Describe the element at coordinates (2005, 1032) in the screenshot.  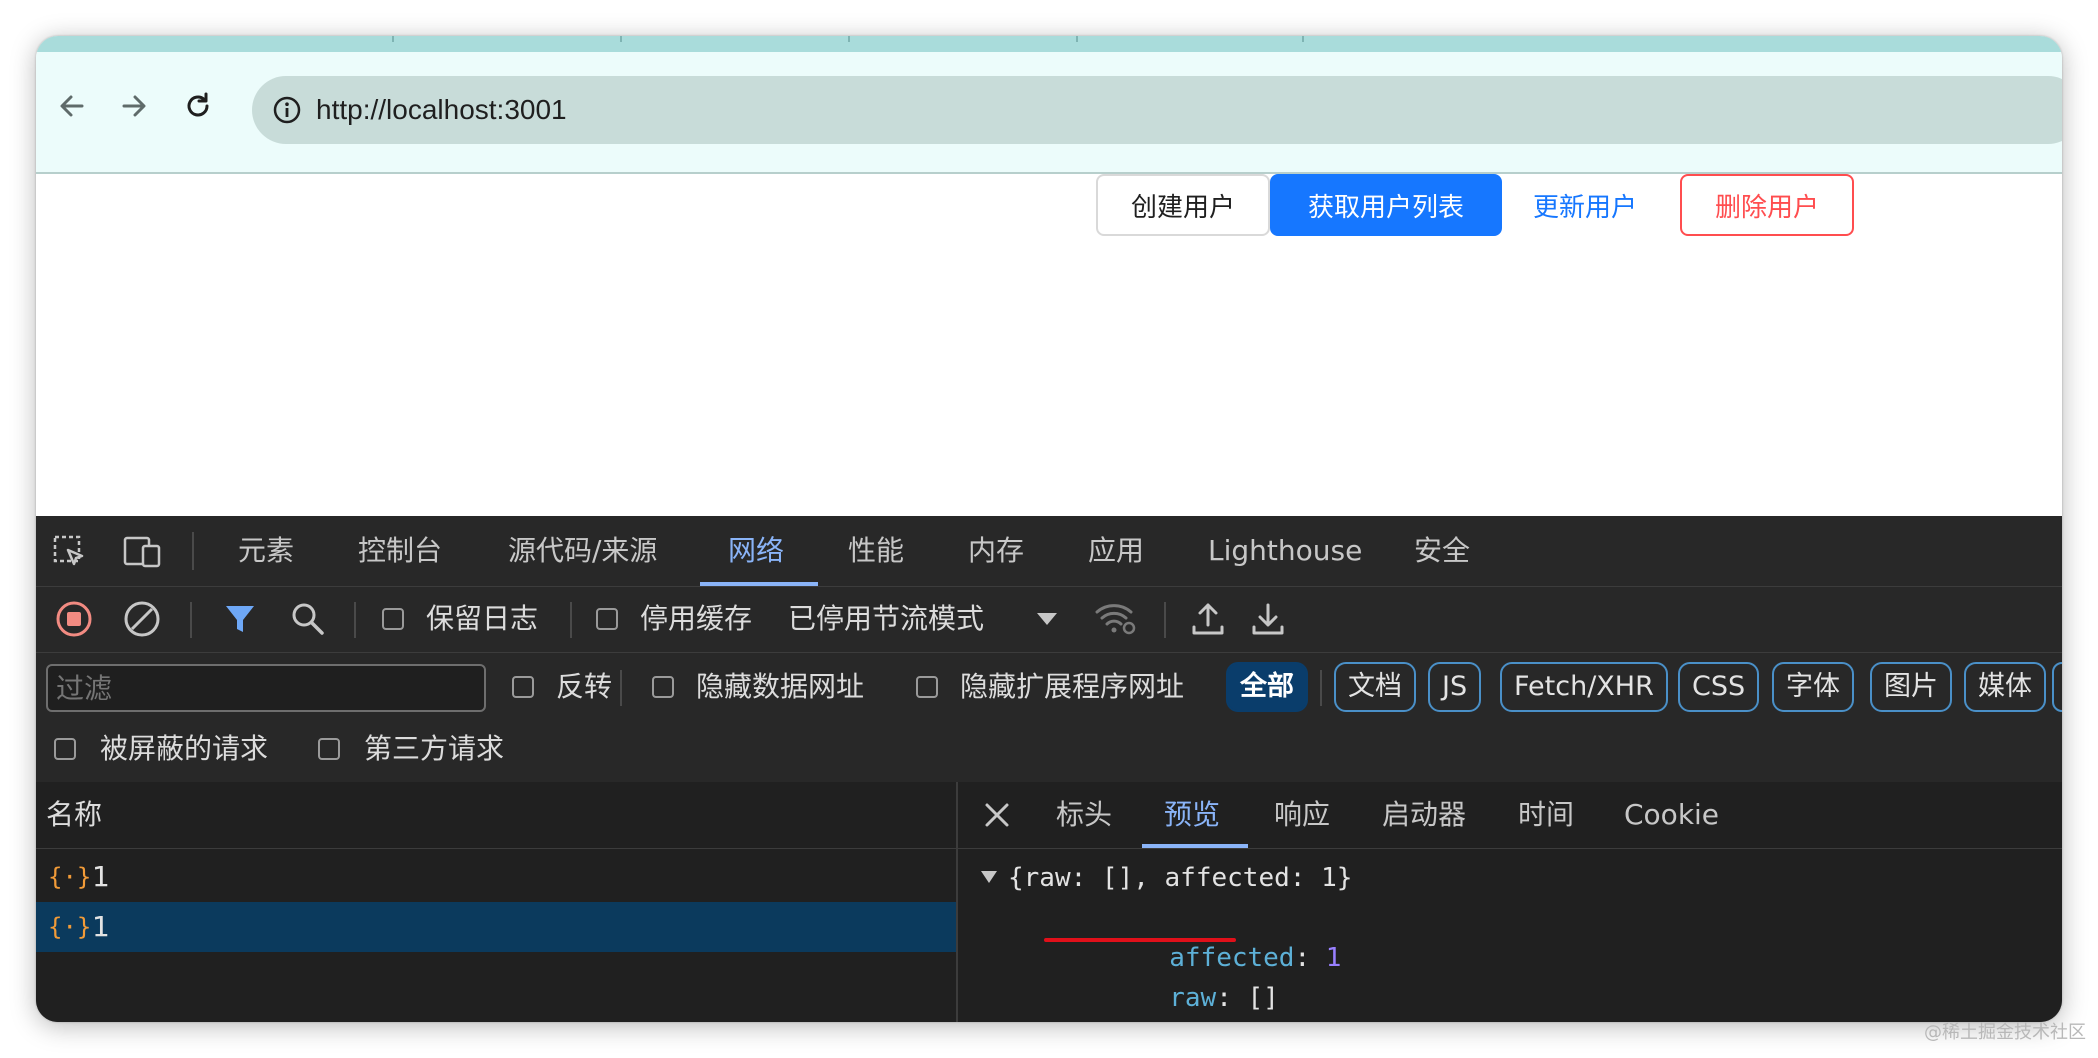
I see `watermark: @稀土掘金技术社区` at that location.